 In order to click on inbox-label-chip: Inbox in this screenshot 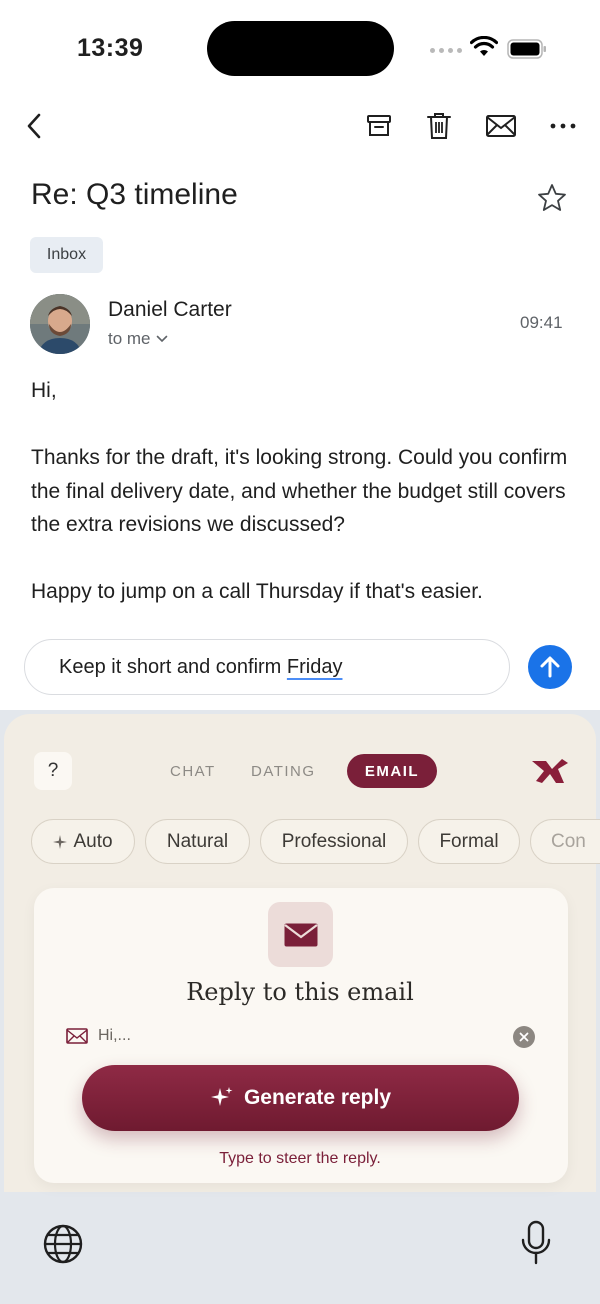, I will do `click(66, 255)`.